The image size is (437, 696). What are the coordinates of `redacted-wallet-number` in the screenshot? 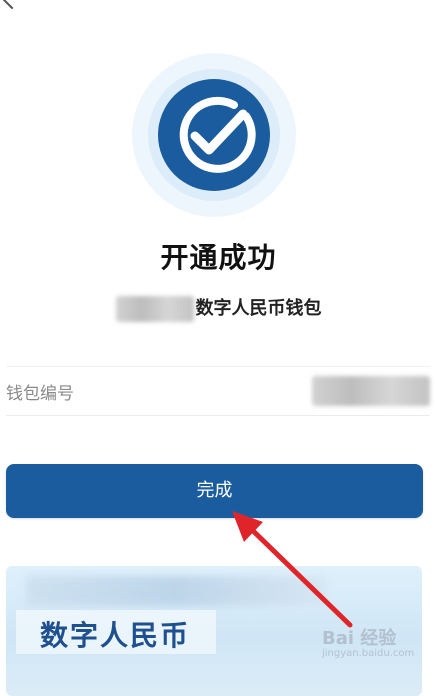 It's located at (371, 391).